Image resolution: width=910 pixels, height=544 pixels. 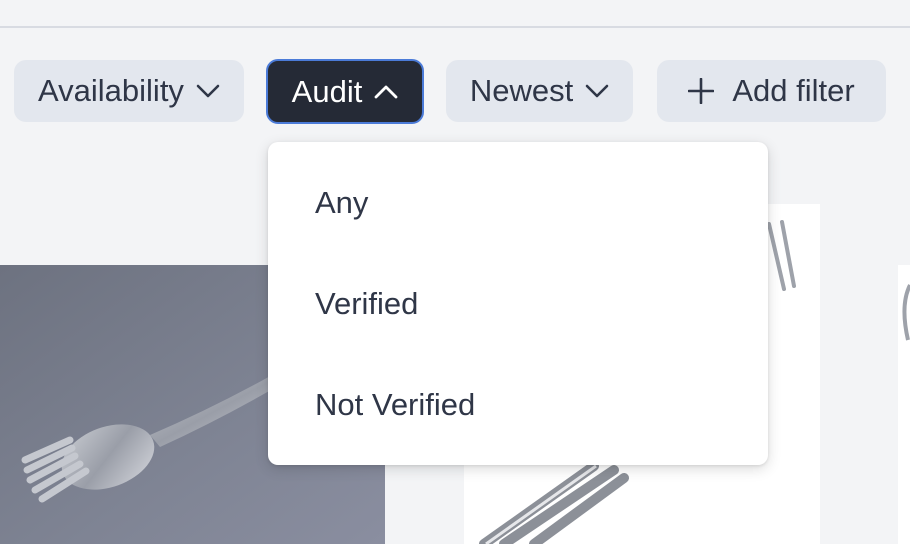 What do you see at coordinates (518, 203) in the screenshot?
I see `audit-option-any: Any` at bounding box center [518, 203].